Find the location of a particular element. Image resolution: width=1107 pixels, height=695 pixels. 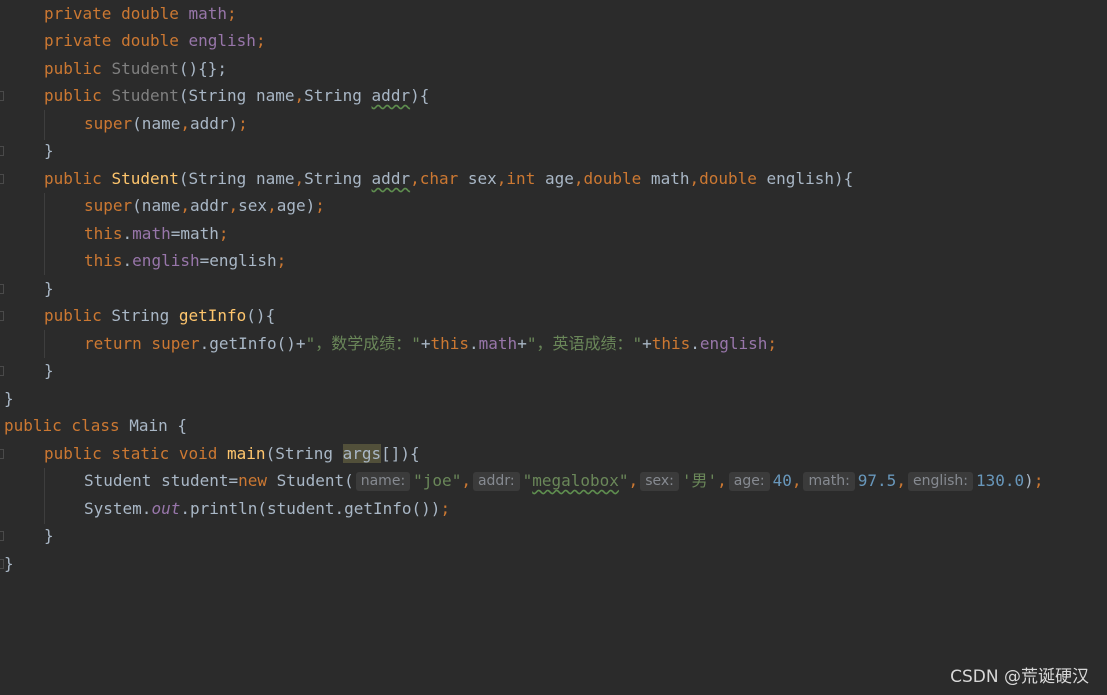

code-token: private double is located at coordinates (111, 40).